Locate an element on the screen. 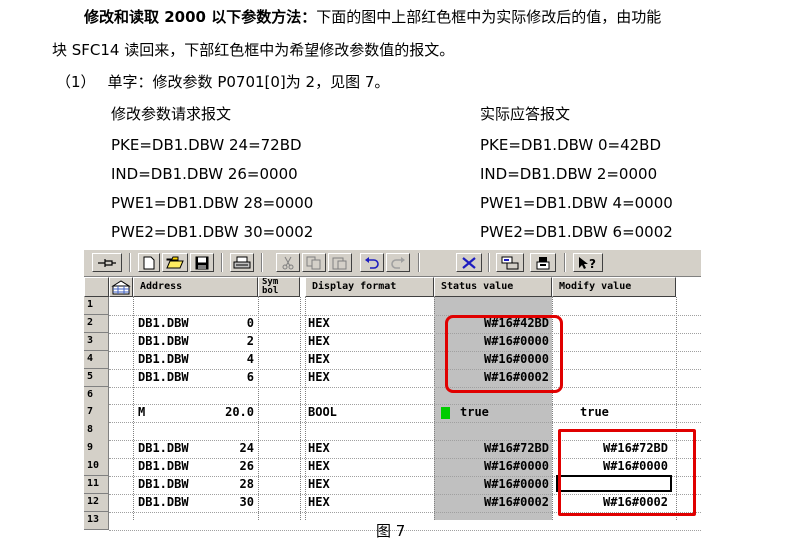  figure-caption: 图 7 is located at coordinates (391, 531).